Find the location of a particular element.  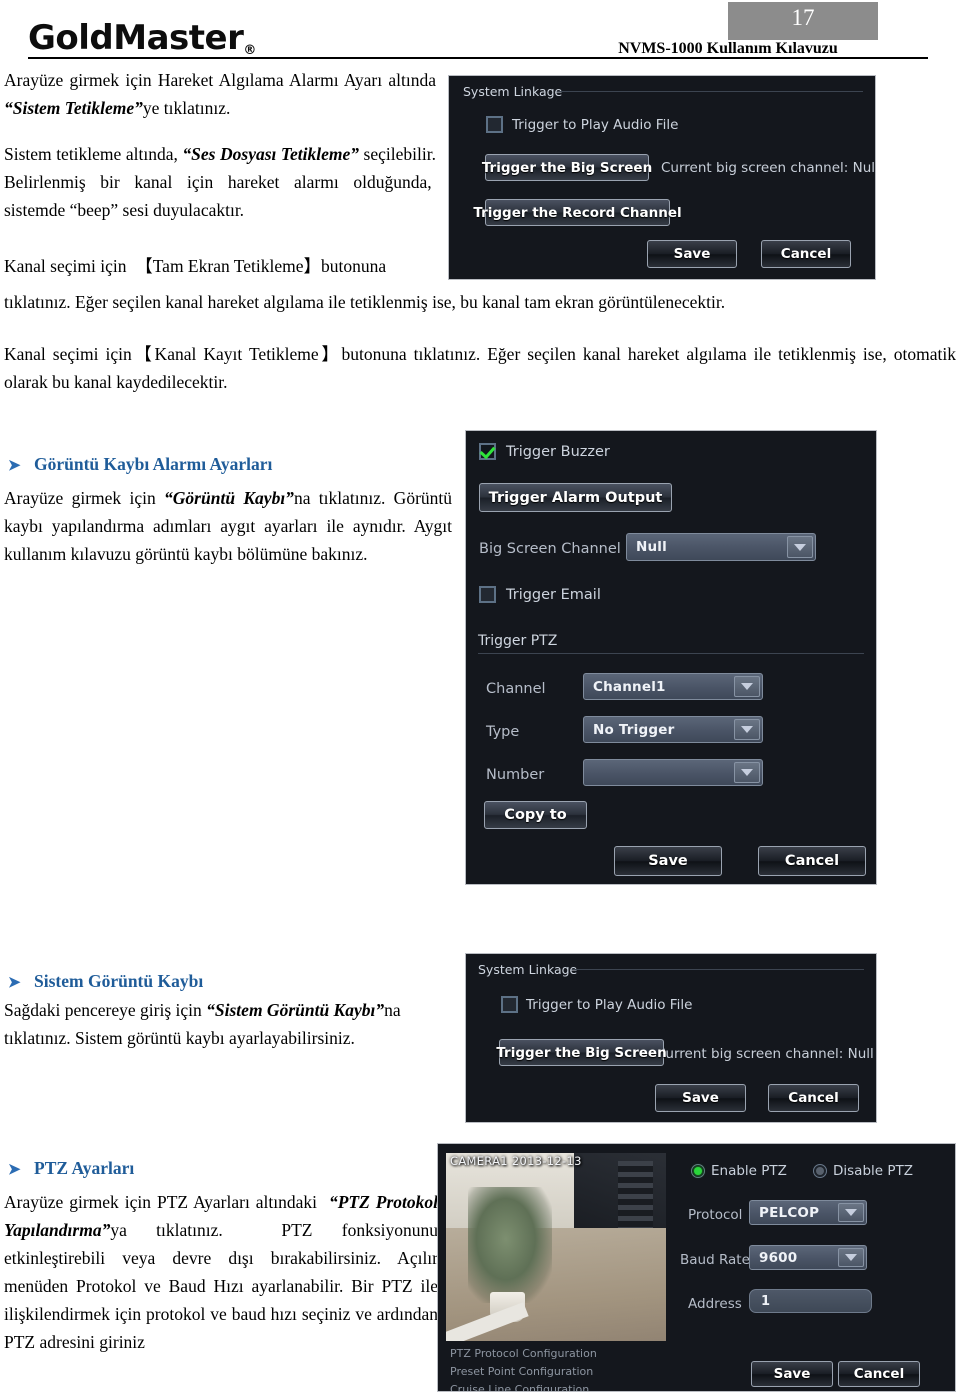

manual-title: NVMS-1000 Kullanım Kılavuzu is located at coordinates (728, 48).